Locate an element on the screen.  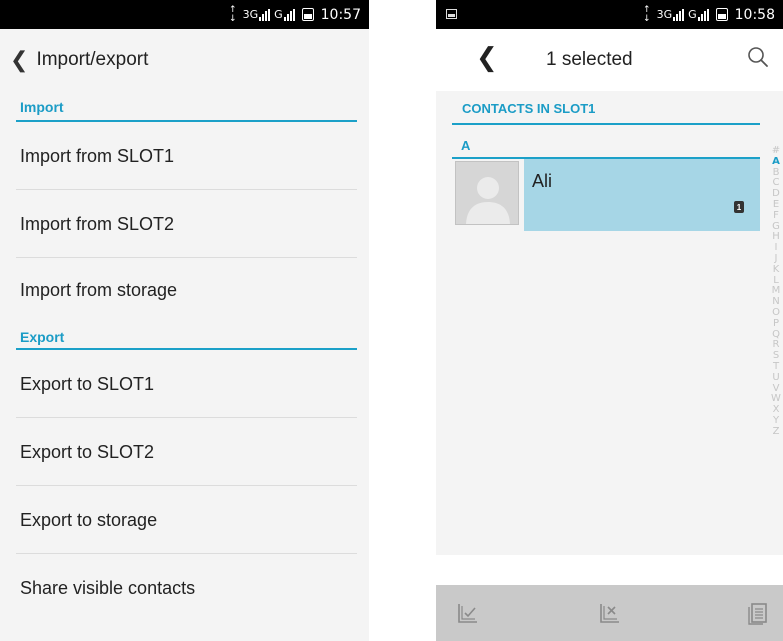
alphabet-index-letter: F is located at coordinates (776, 216).